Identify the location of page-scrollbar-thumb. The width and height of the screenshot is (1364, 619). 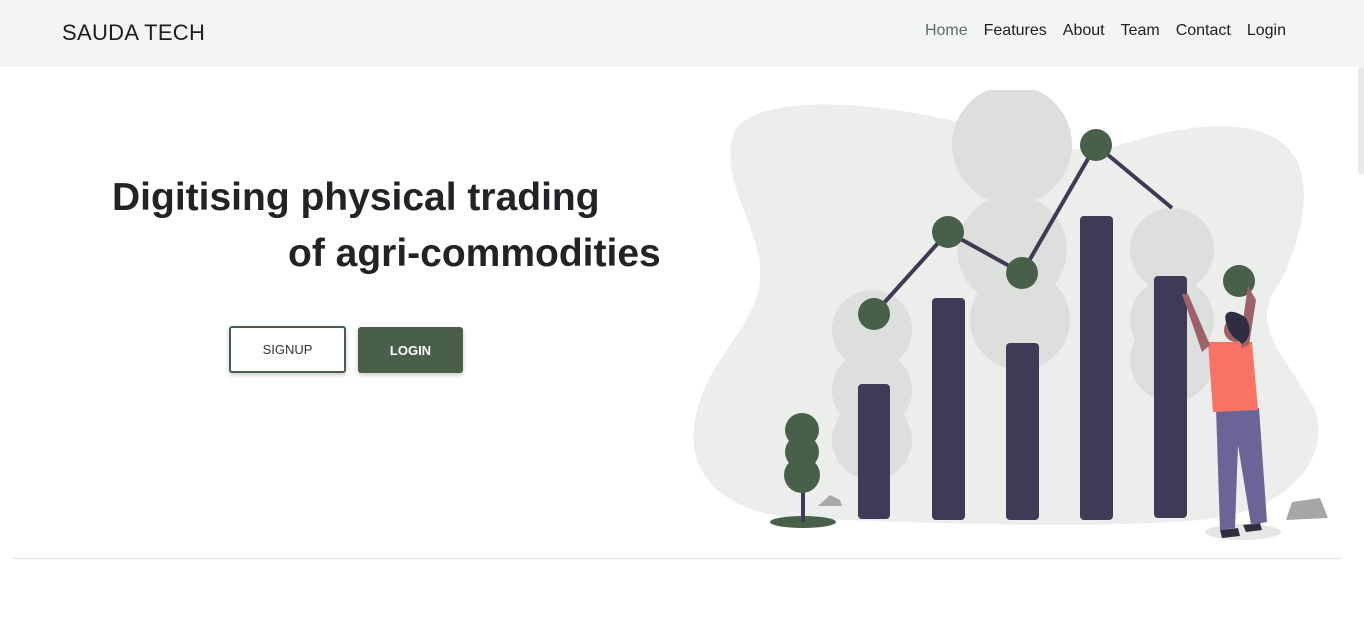
(1361, 121).